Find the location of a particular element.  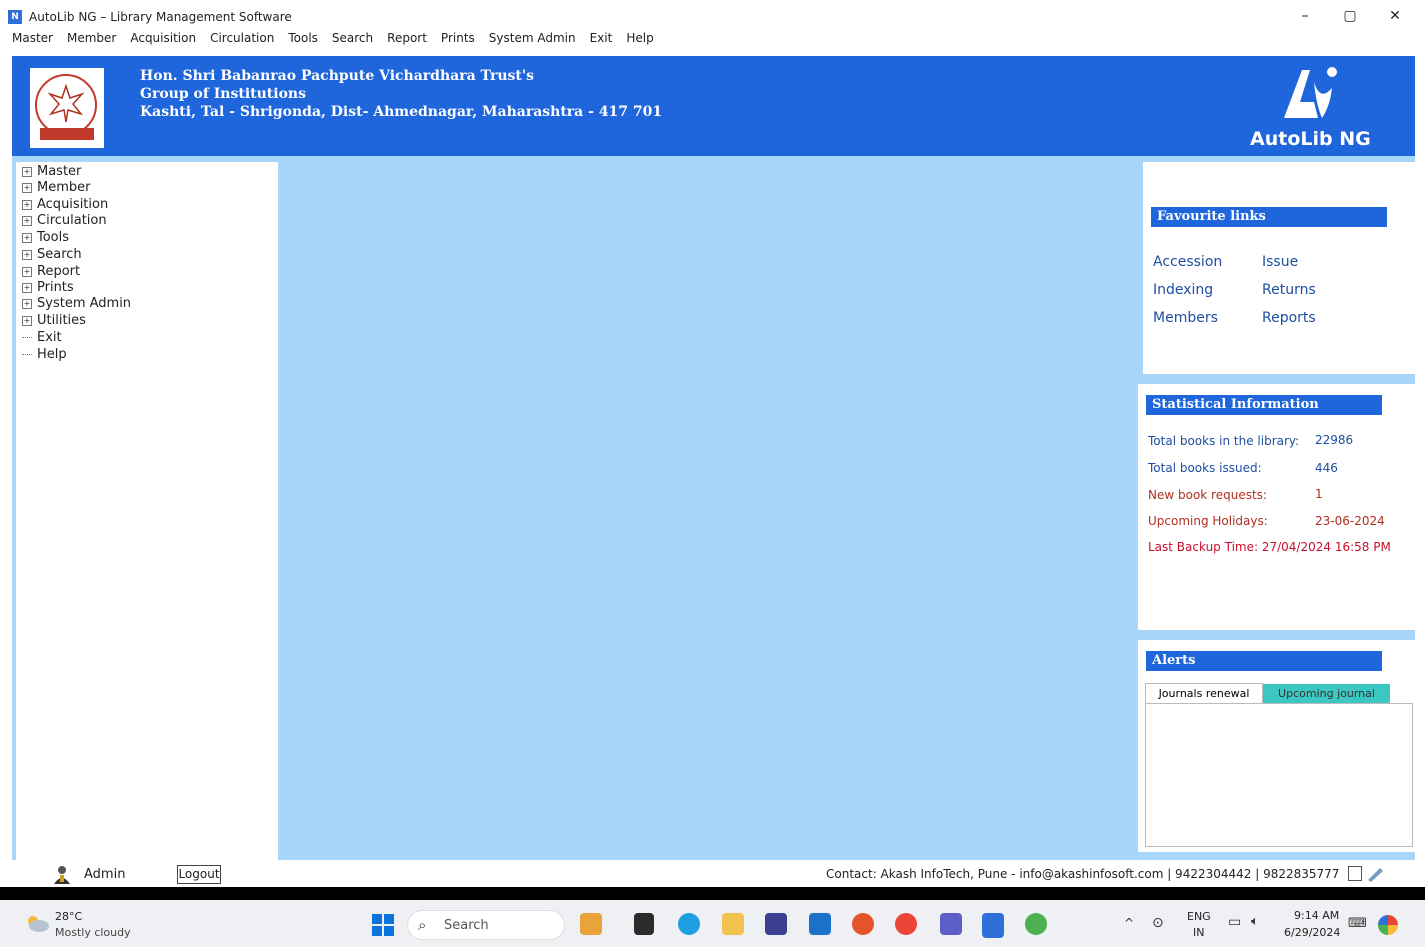

taskbar-search-box: ⌕ Search is located at coordinates (486, 925).